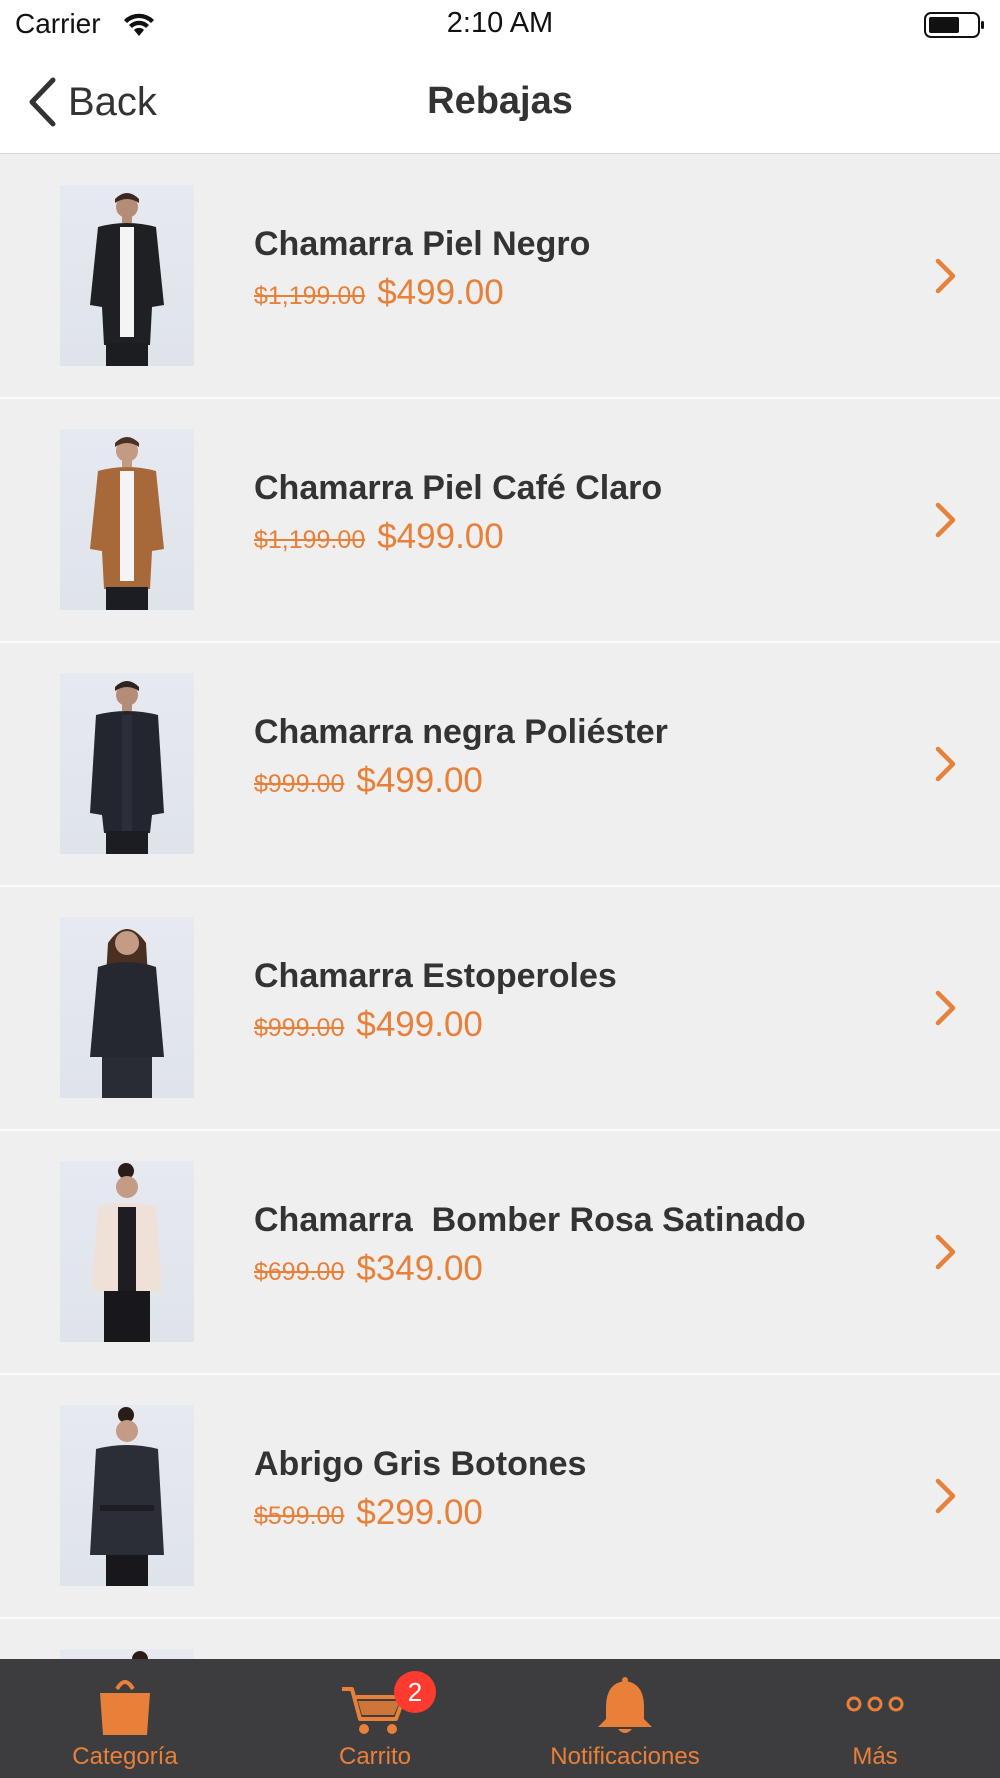 The width and height of the screenshot is (1000, 1778). Describe the element at coordinates (500, 765) in the screenshot. I see `product-row: Chamarra negra Poliéster $999.00 $499.00` at that location.